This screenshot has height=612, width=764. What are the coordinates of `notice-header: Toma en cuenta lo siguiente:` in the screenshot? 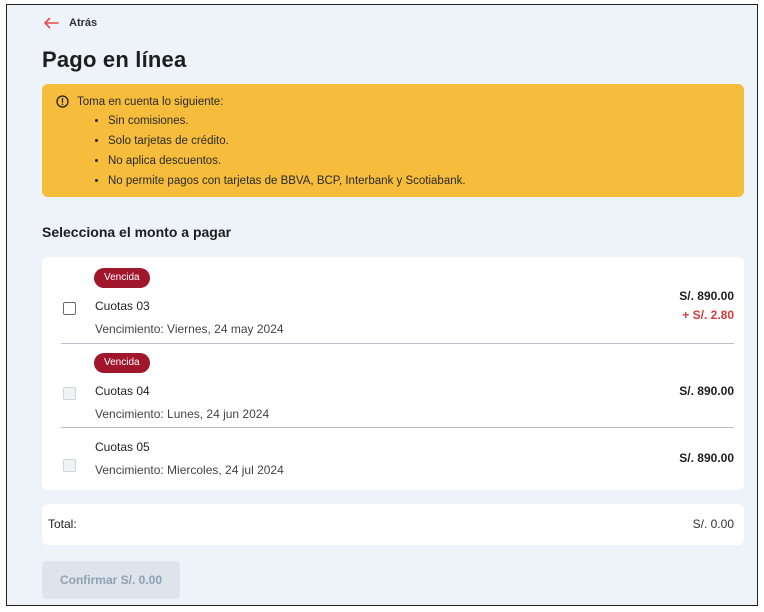 It's located at (400, 101).